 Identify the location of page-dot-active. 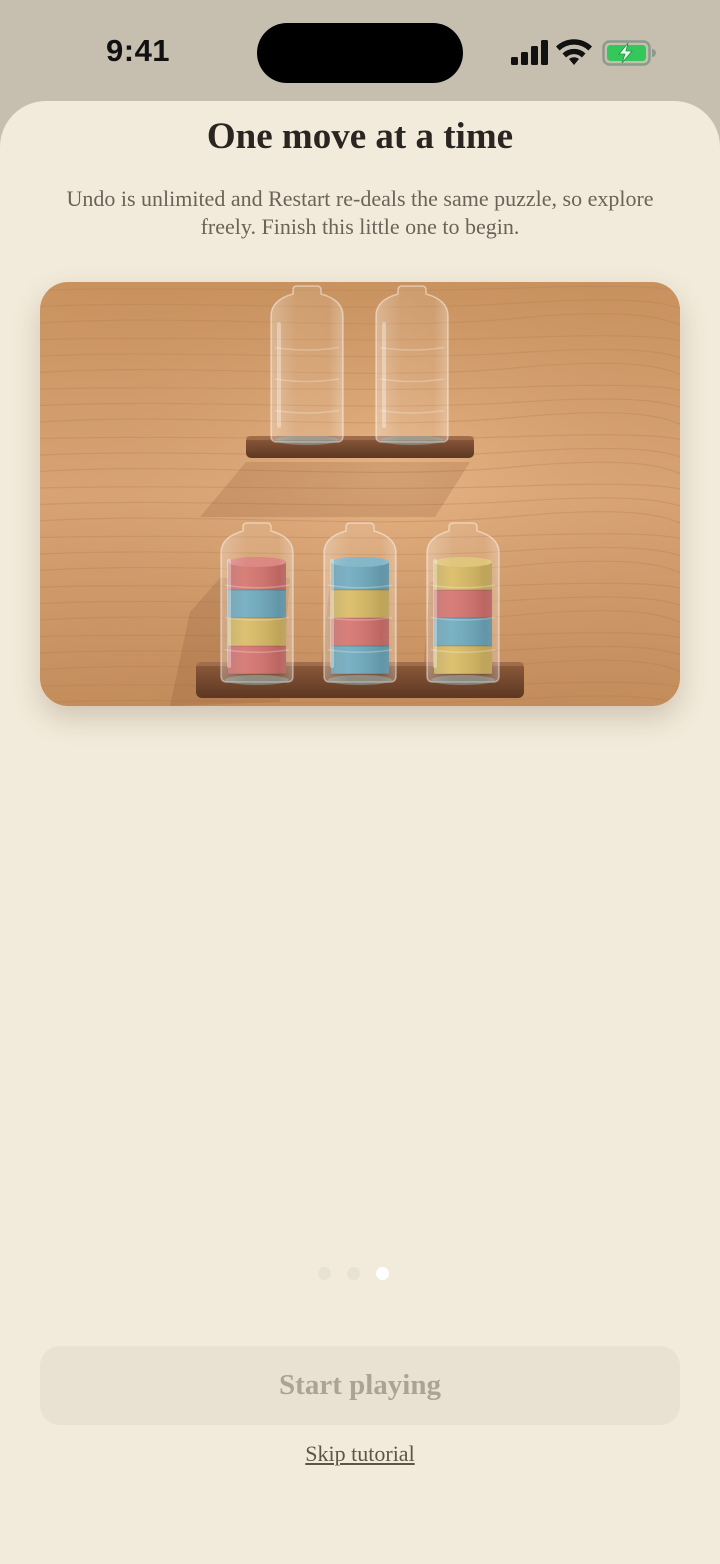
(382, 1273).